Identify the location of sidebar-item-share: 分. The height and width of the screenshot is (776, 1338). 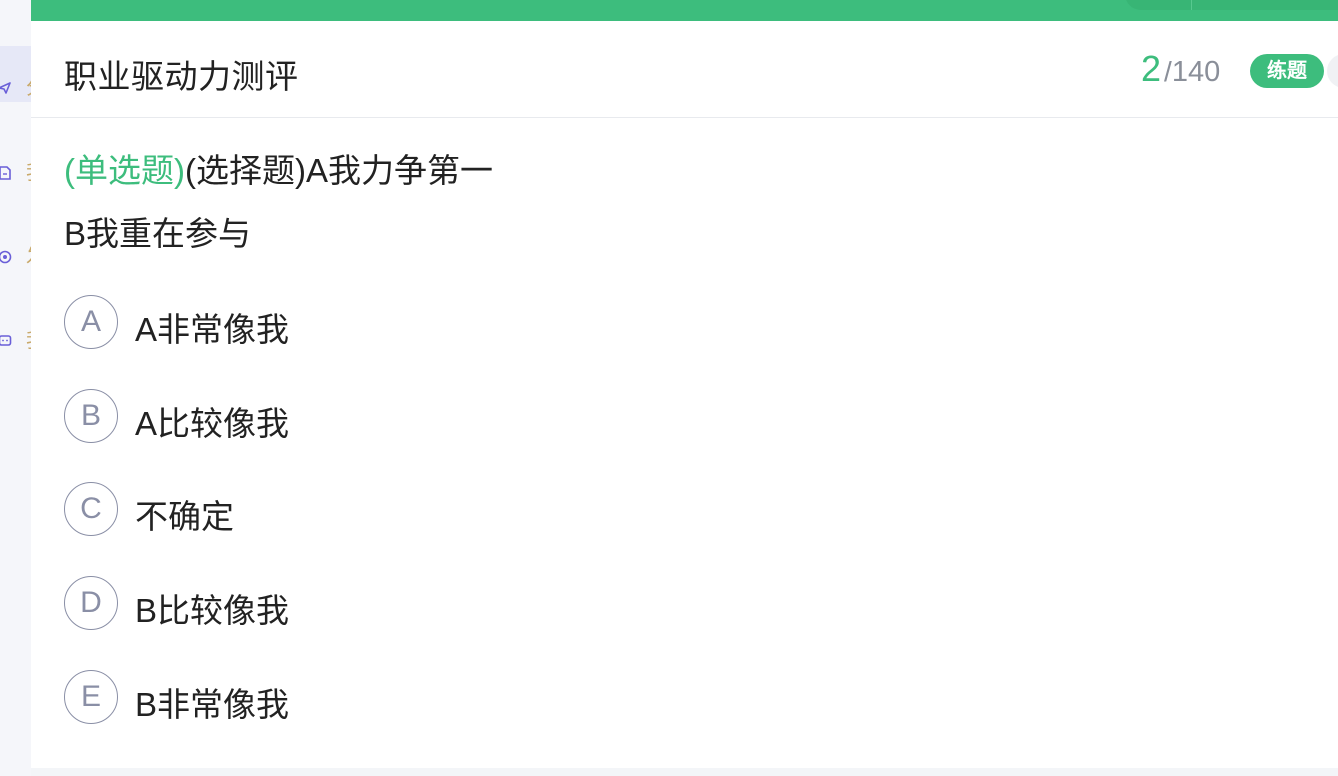
(15, 74).